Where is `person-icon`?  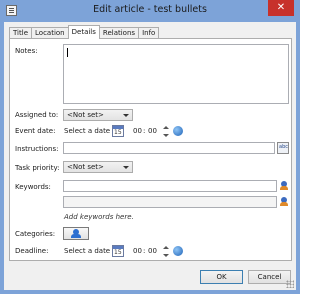 person-icon is located at coordinates (76, 233).